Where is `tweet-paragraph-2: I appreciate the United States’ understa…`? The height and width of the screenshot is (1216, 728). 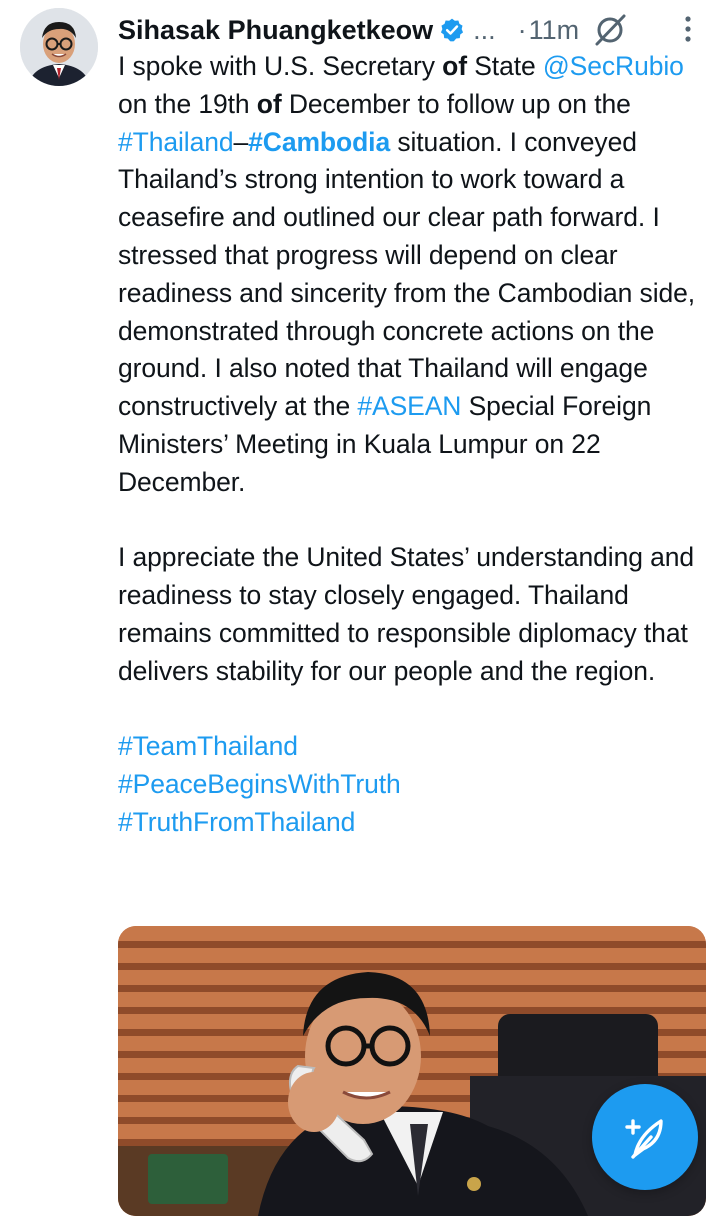 tweet-paragraph-2: I appreciate the United States’ understa… is located at coordinates (406, 614).